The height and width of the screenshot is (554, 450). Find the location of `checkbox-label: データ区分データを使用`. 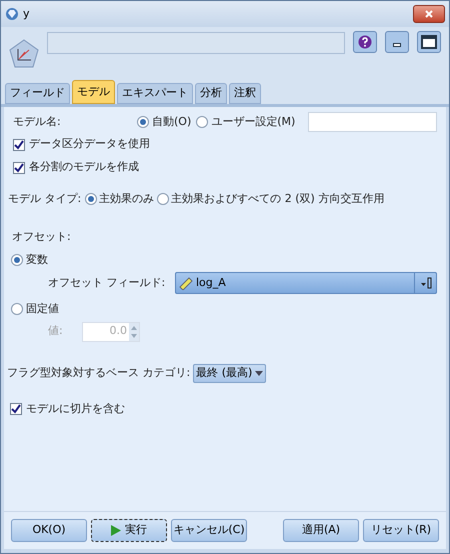

checkbox-label: データ区分データを使用 is located at coordinates (89, 144).